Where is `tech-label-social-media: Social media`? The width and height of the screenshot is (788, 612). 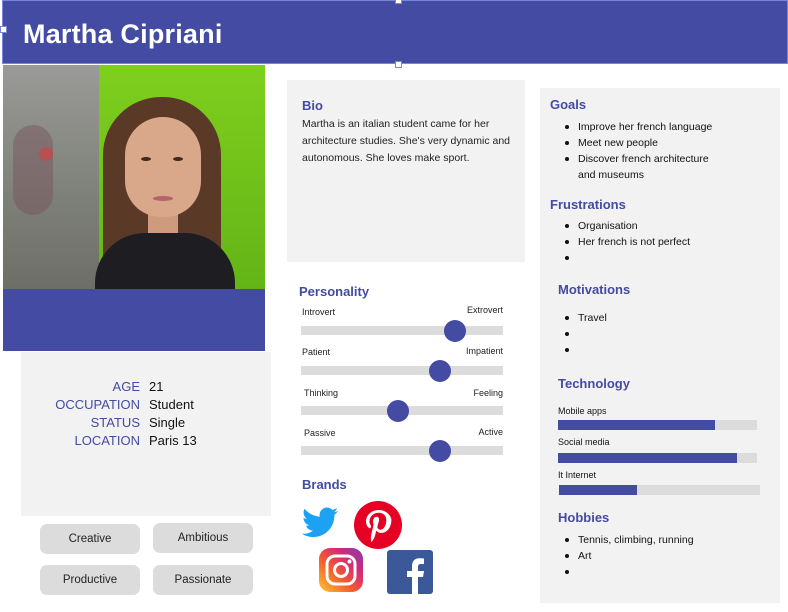 tech-label-social-media: Social media is located at coordinates (584, 442).